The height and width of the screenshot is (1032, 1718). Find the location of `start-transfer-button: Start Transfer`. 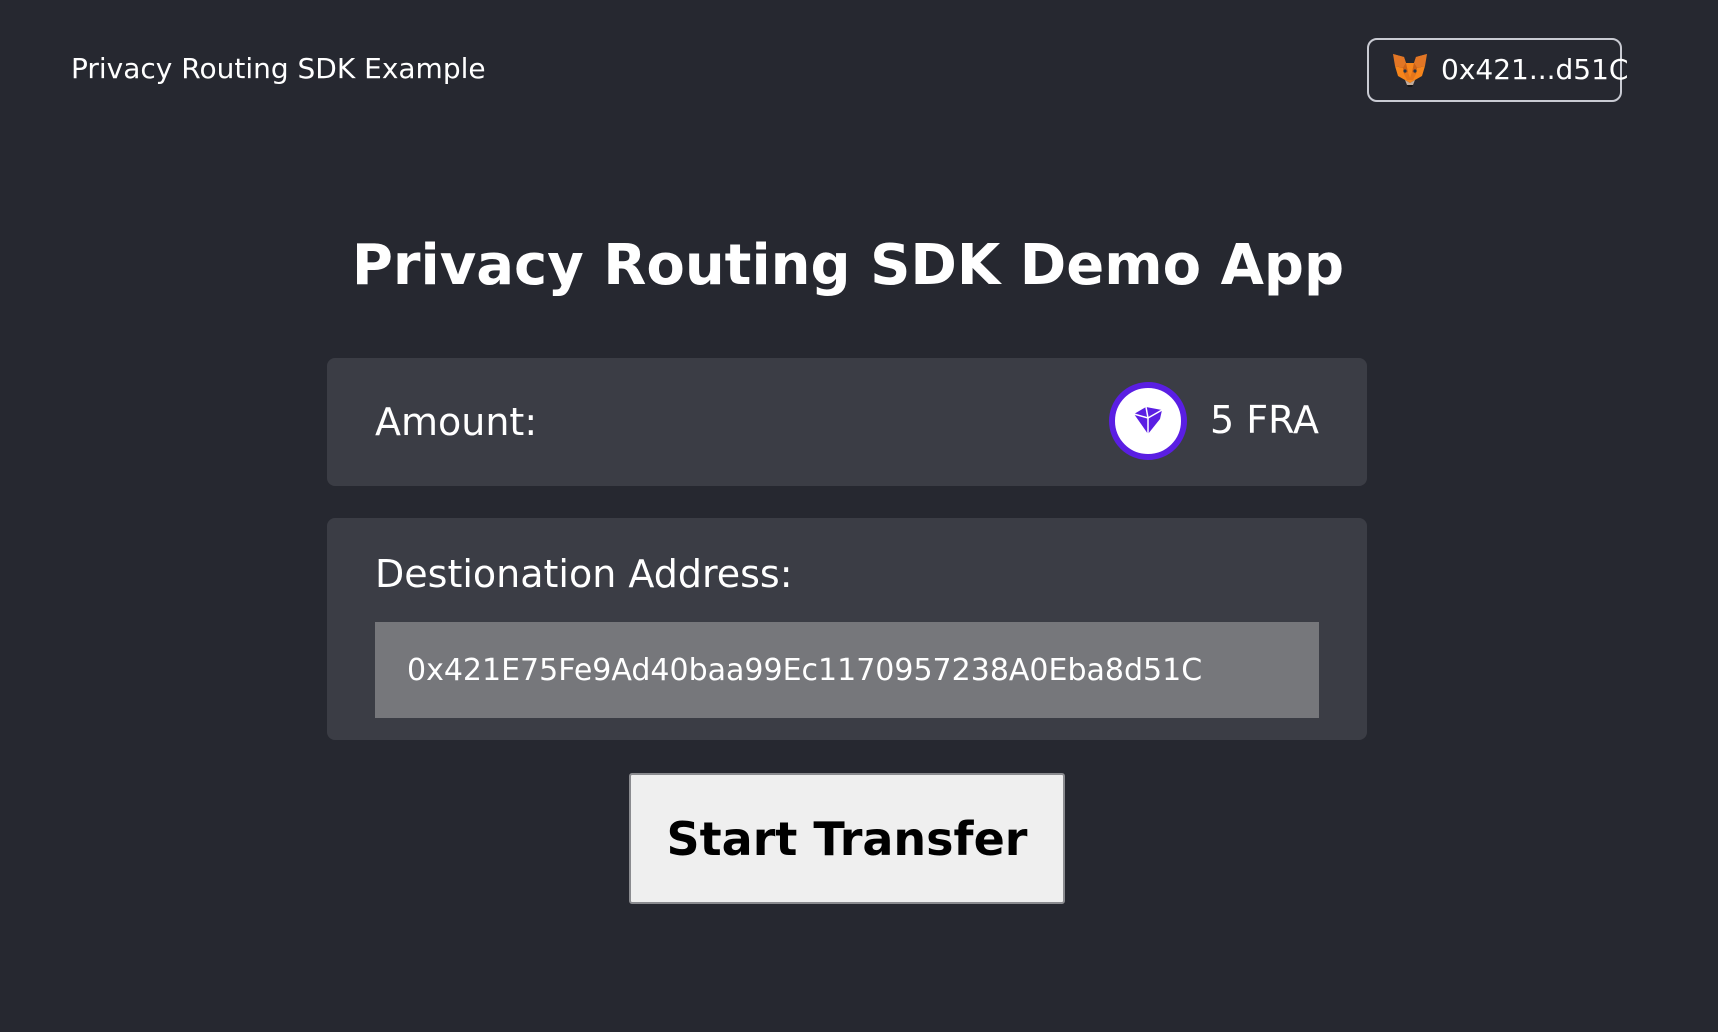

start-transfer-button: Start Transfer is located at coordinates (847, 838).